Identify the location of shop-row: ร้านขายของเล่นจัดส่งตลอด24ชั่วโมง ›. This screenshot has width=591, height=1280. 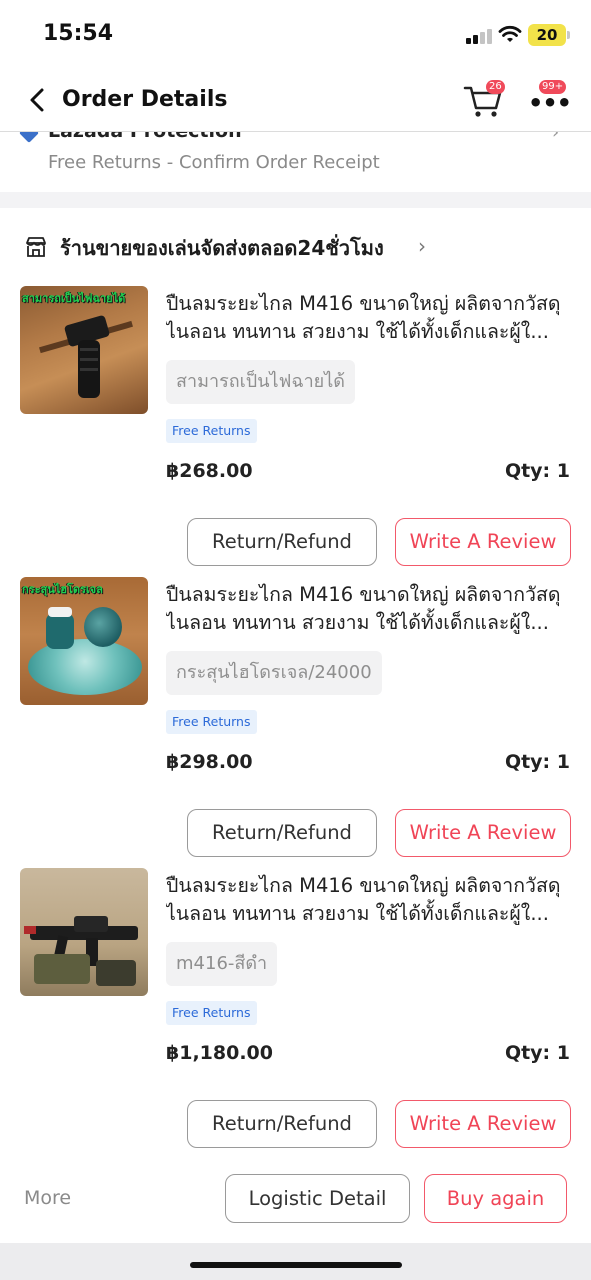
(295, 247).